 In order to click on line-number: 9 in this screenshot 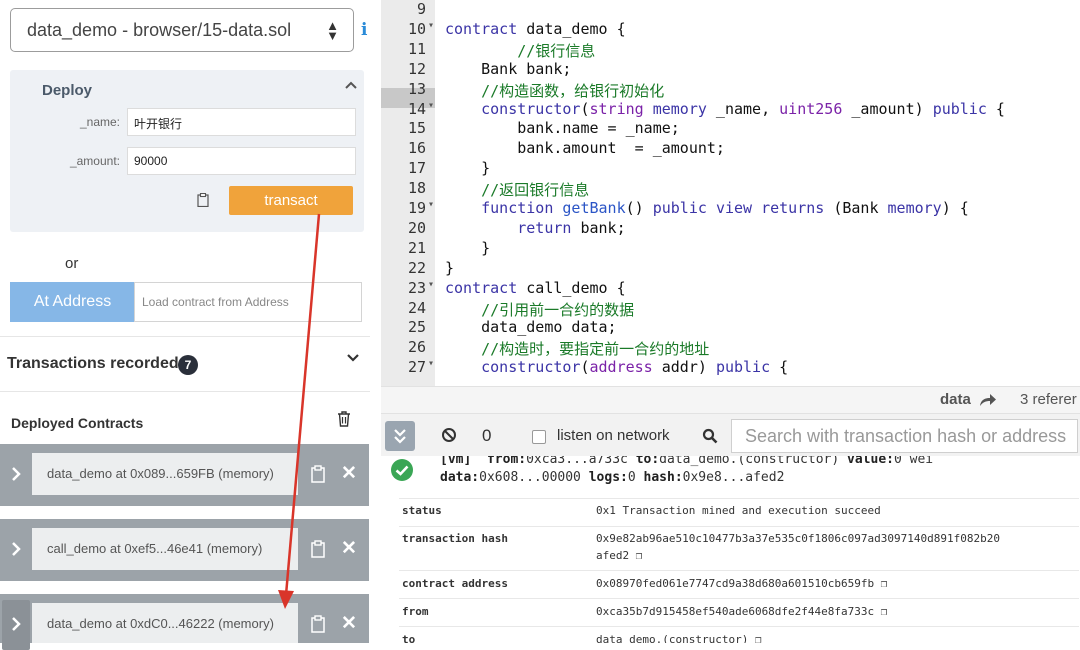, I will do `click(421, 9)`.